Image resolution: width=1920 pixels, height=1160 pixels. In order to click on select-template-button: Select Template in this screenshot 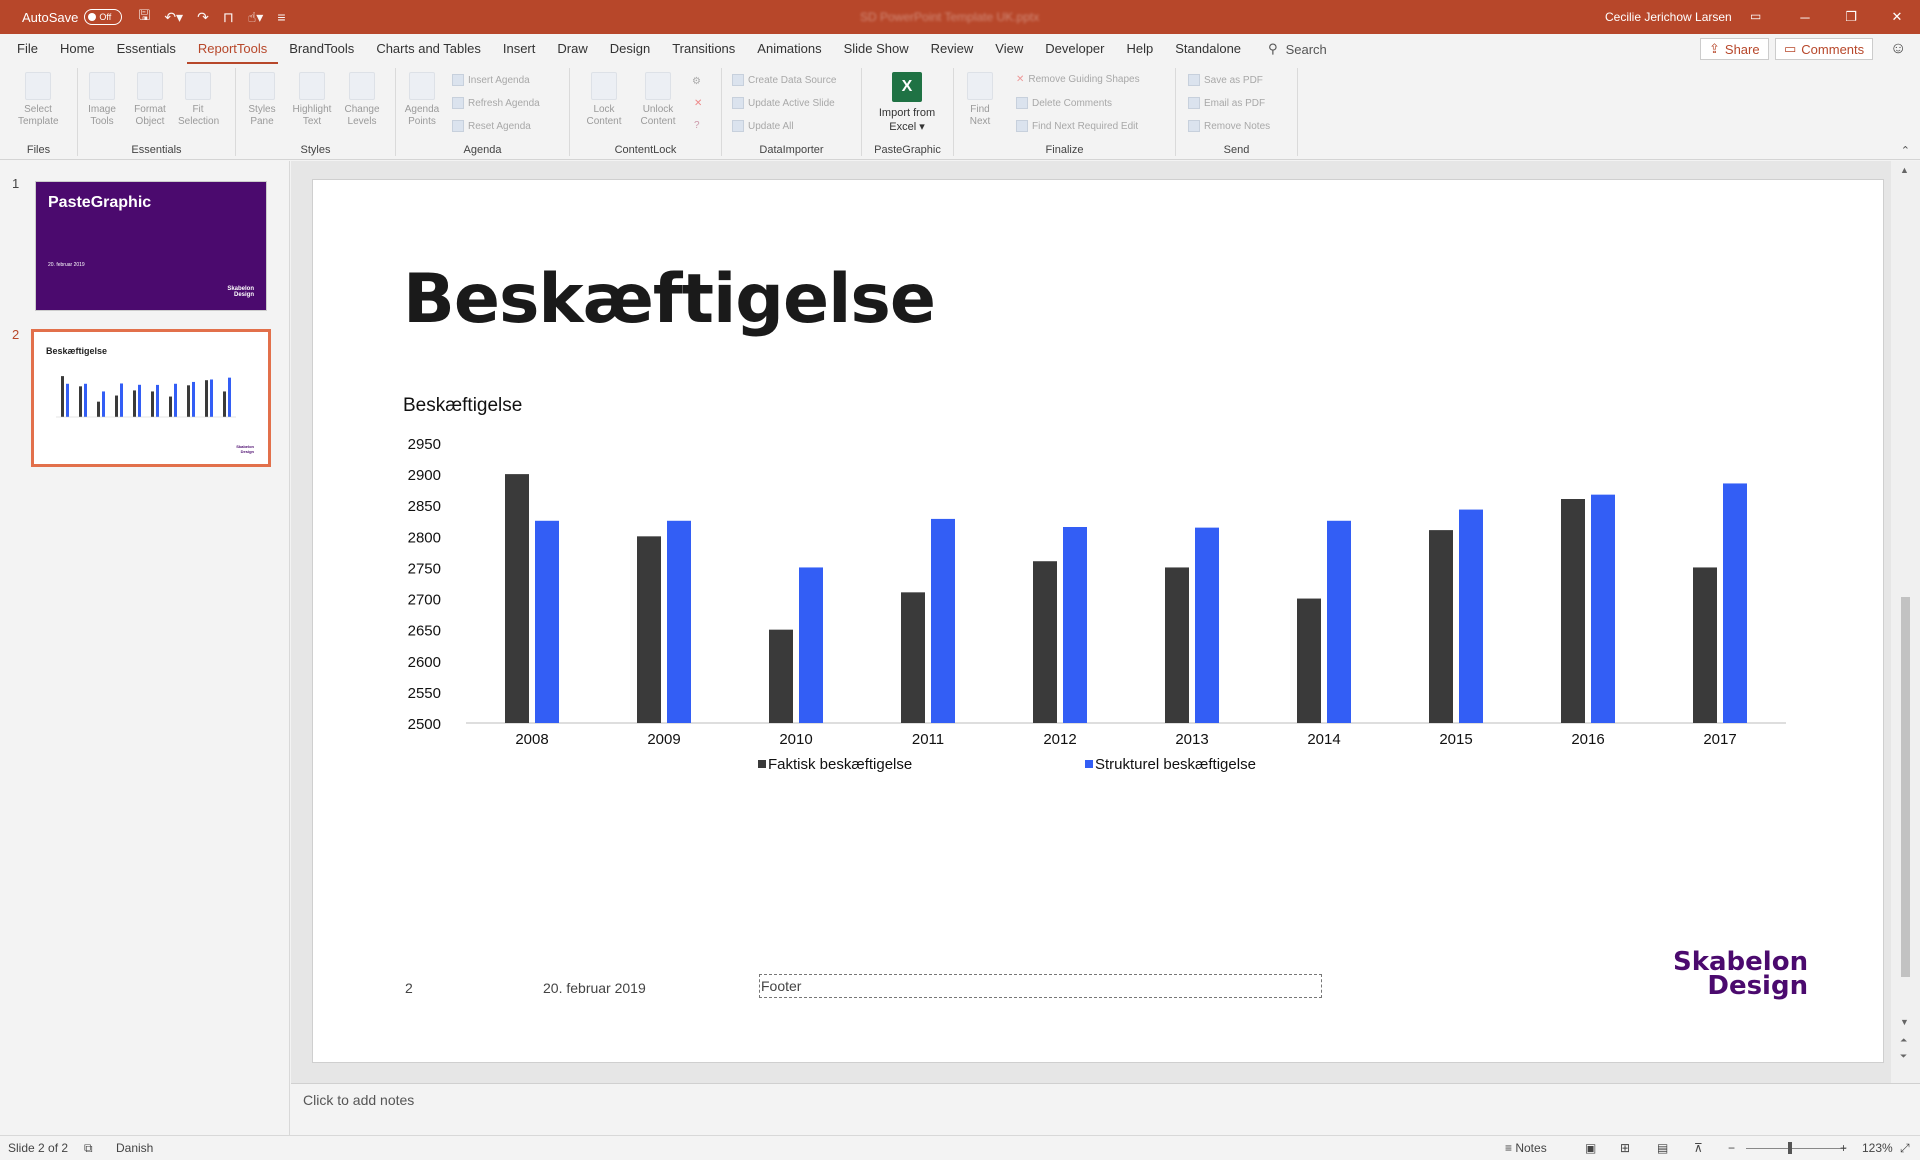, I will do `click(38, 100)`.